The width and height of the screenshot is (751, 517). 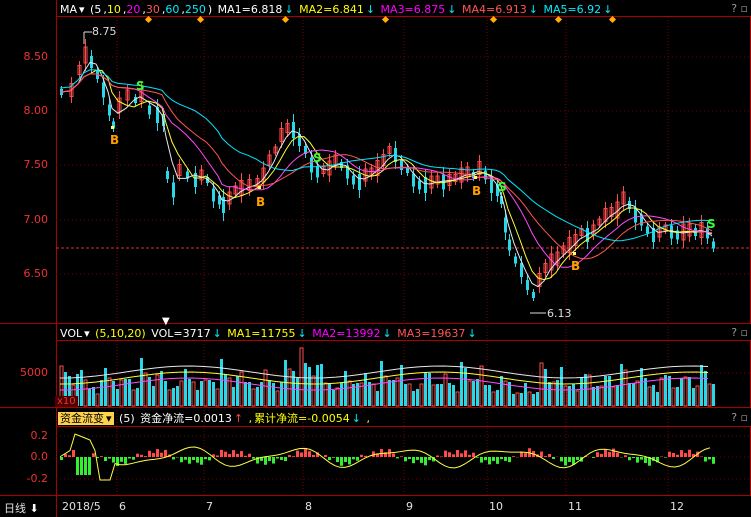 I want to click on period-selector: 日线 ⬇, so click(x=21, y=508).